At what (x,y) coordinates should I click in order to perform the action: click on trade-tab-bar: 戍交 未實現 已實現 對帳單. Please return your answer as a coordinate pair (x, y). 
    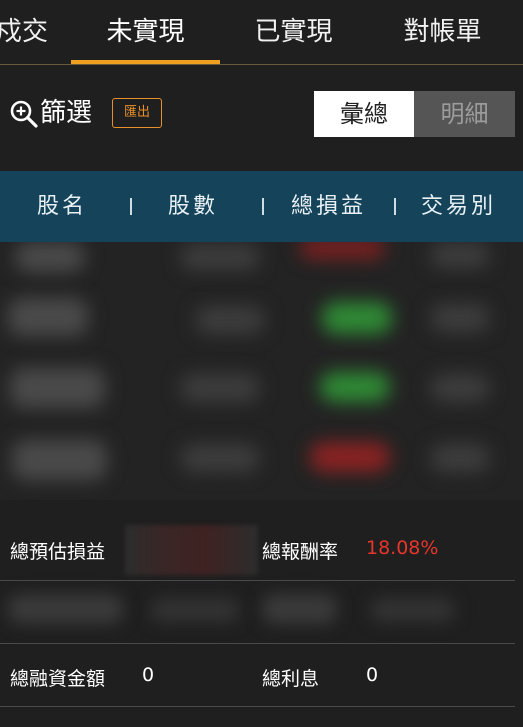
    Looking at the image, I should click on (261, 32).